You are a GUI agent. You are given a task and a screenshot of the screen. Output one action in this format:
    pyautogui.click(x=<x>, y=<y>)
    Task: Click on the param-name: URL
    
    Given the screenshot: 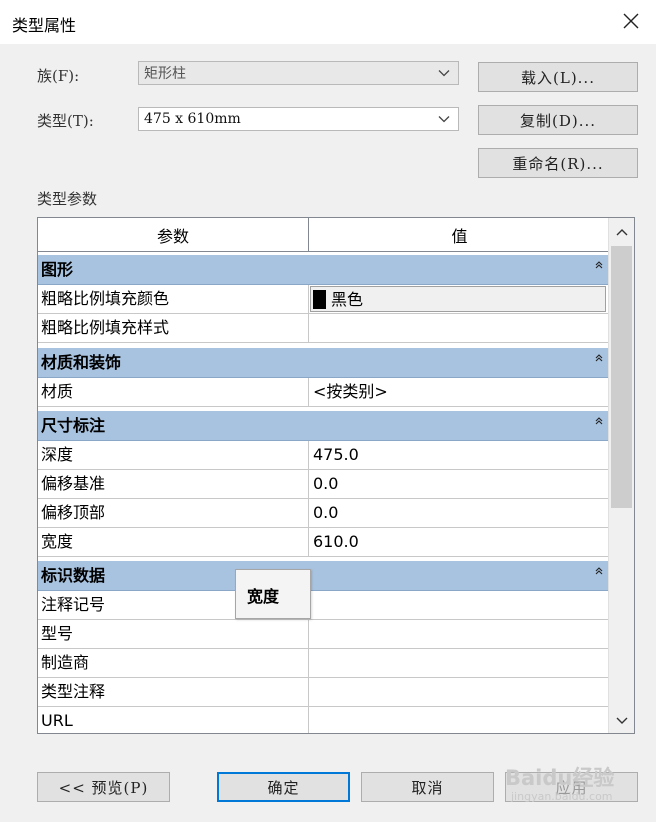 What is the action you would take?
    pyautogui.click(x=173, y=720)
    